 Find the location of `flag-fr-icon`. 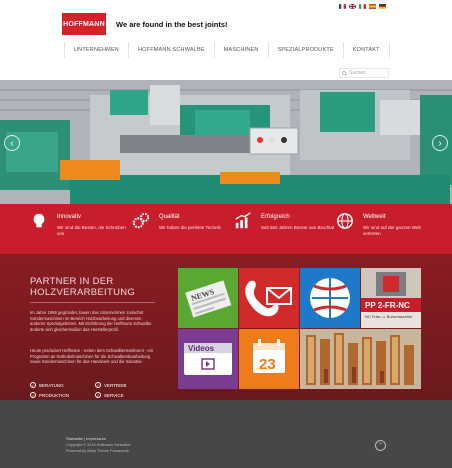

flag-fr-icon is located at coordinates (342, 6).